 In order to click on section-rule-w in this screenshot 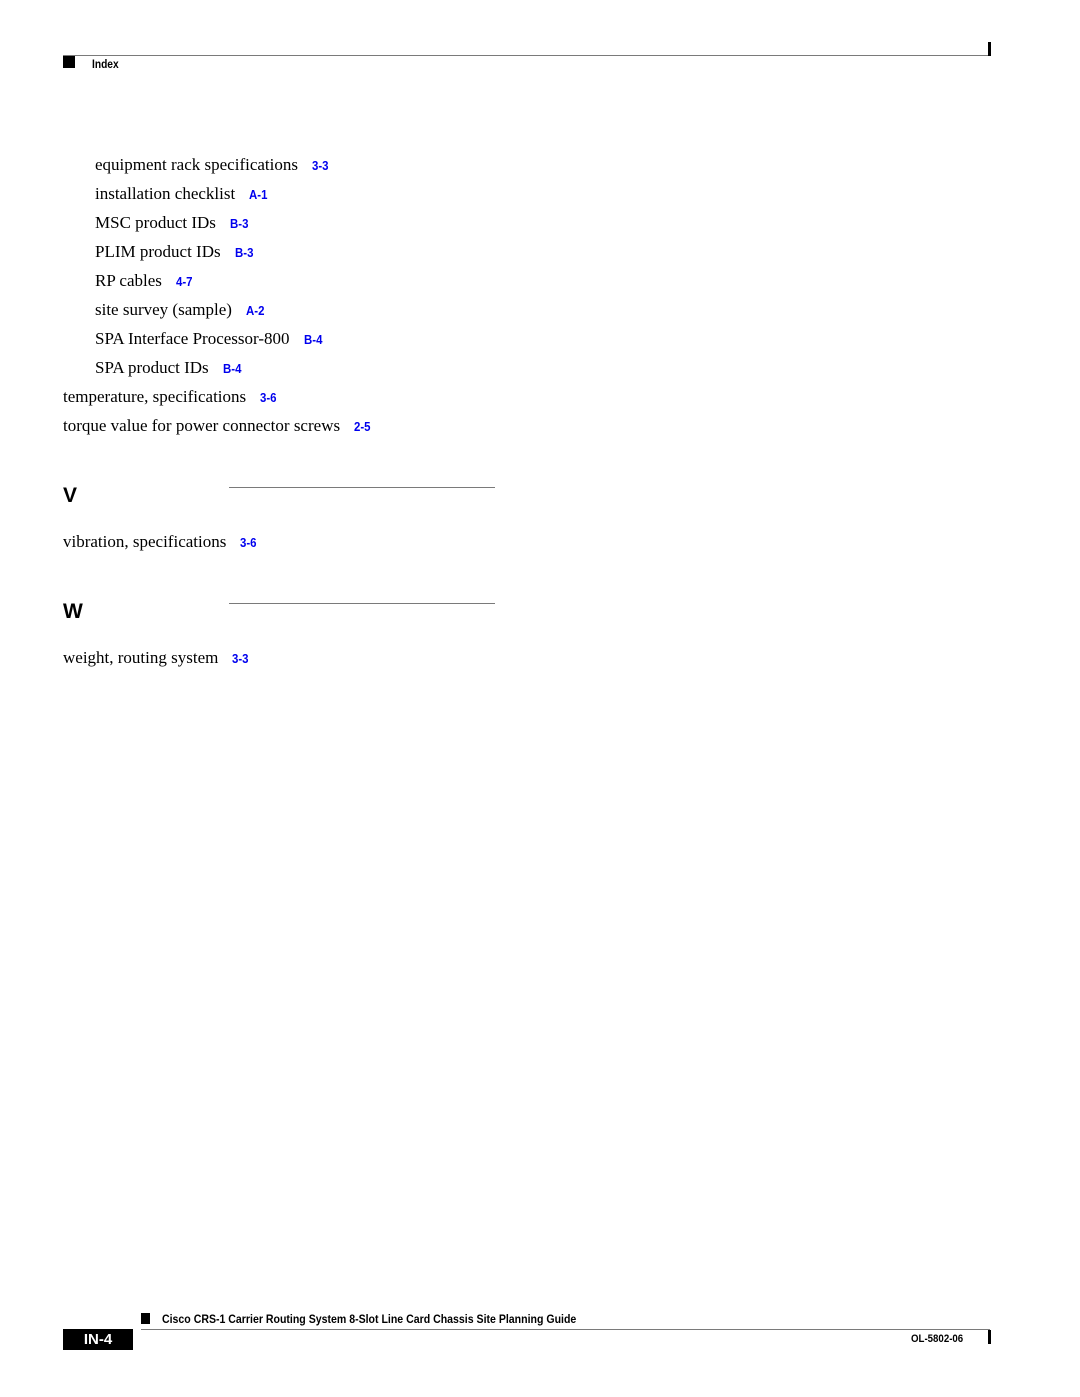, I will do `click(362, 603)`.